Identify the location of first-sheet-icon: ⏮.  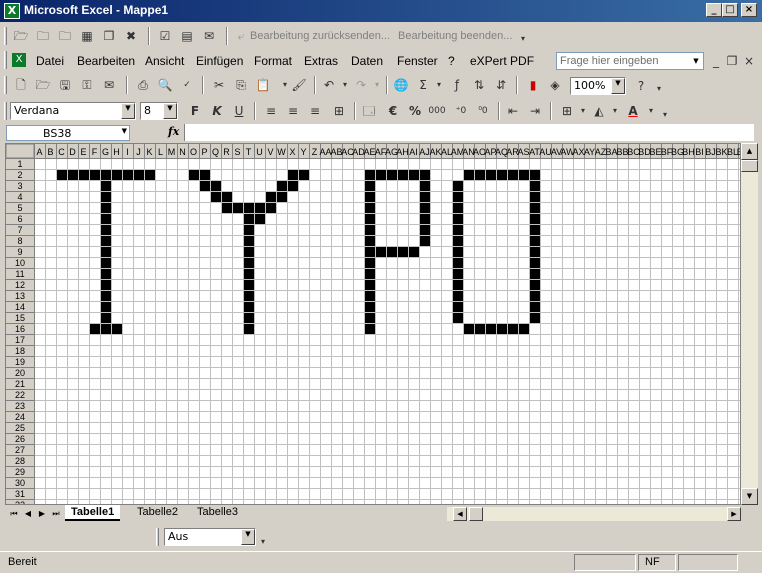
(14, 513).